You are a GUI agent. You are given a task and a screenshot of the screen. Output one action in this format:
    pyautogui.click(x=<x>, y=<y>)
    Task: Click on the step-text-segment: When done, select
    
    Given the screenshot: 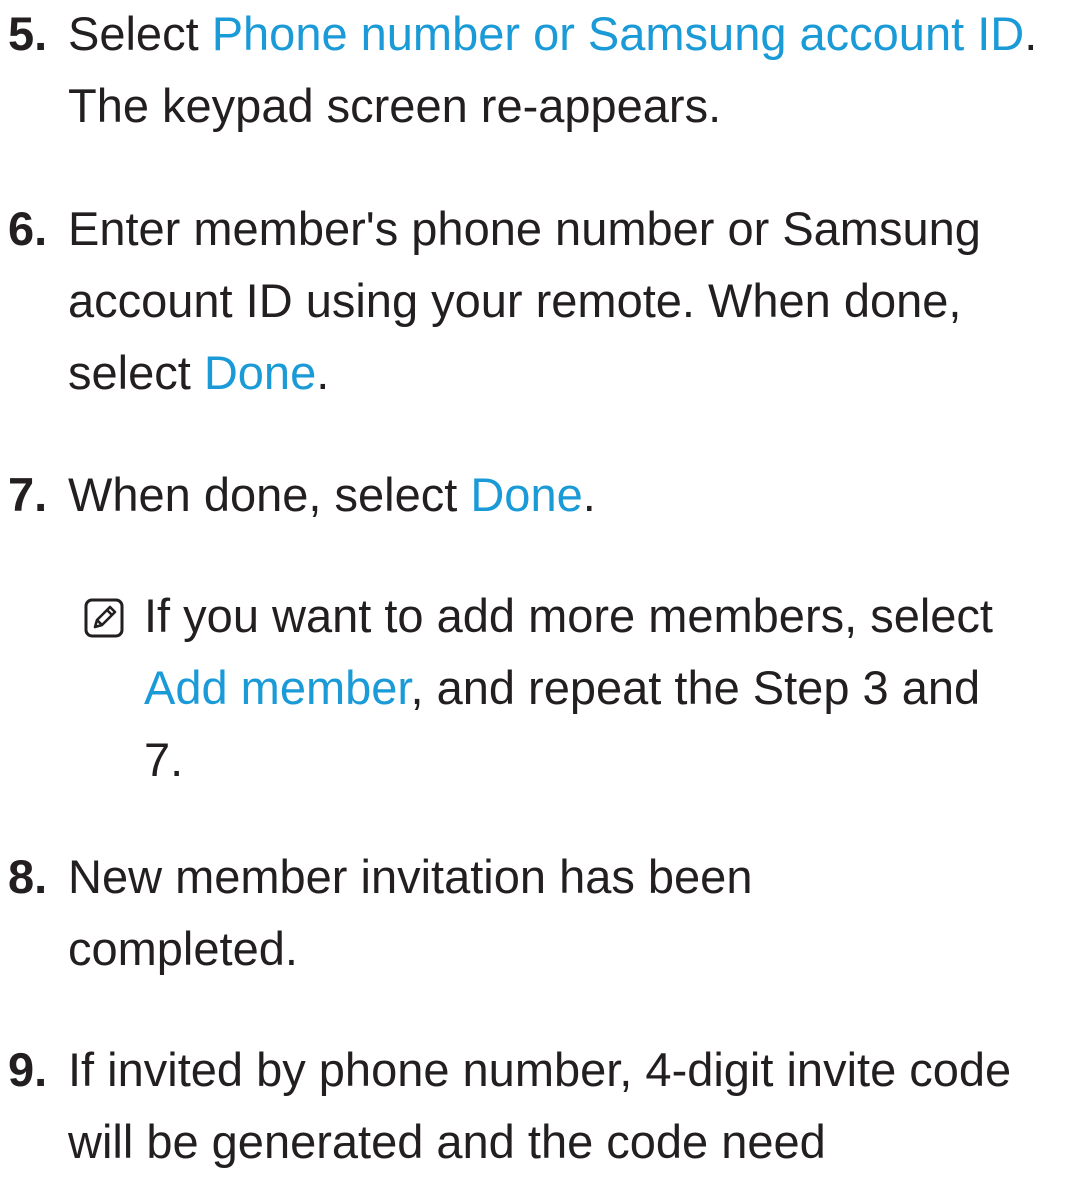 What is the action you would take?
    pyautogui.click(x=269, y=494)
    